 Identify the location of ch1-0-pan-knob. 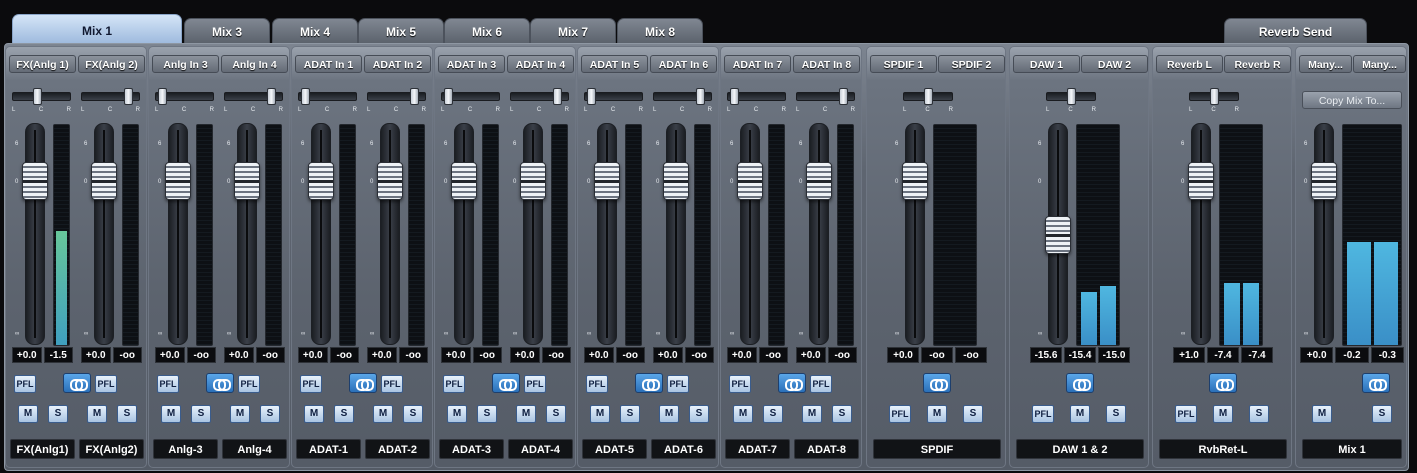
(162, 96).